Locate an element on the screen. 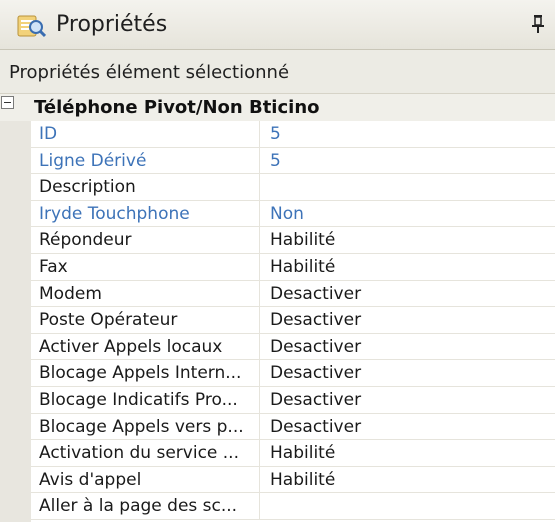 This screenshot has width=555, height=522. collapse-toggle-icon is located at coordinates (7, 102).